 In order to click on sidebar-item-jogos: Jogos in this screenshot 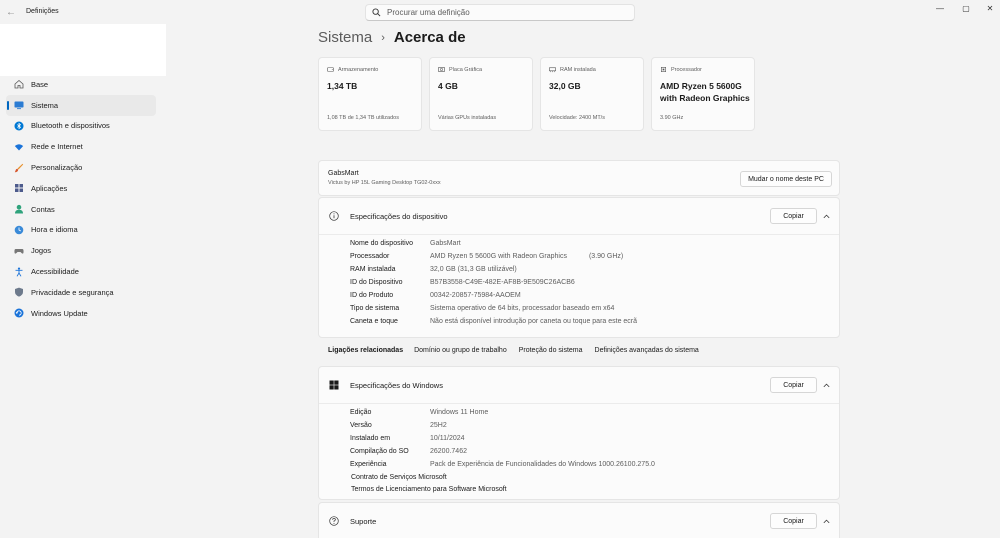, I will do `click(81, 250)`.